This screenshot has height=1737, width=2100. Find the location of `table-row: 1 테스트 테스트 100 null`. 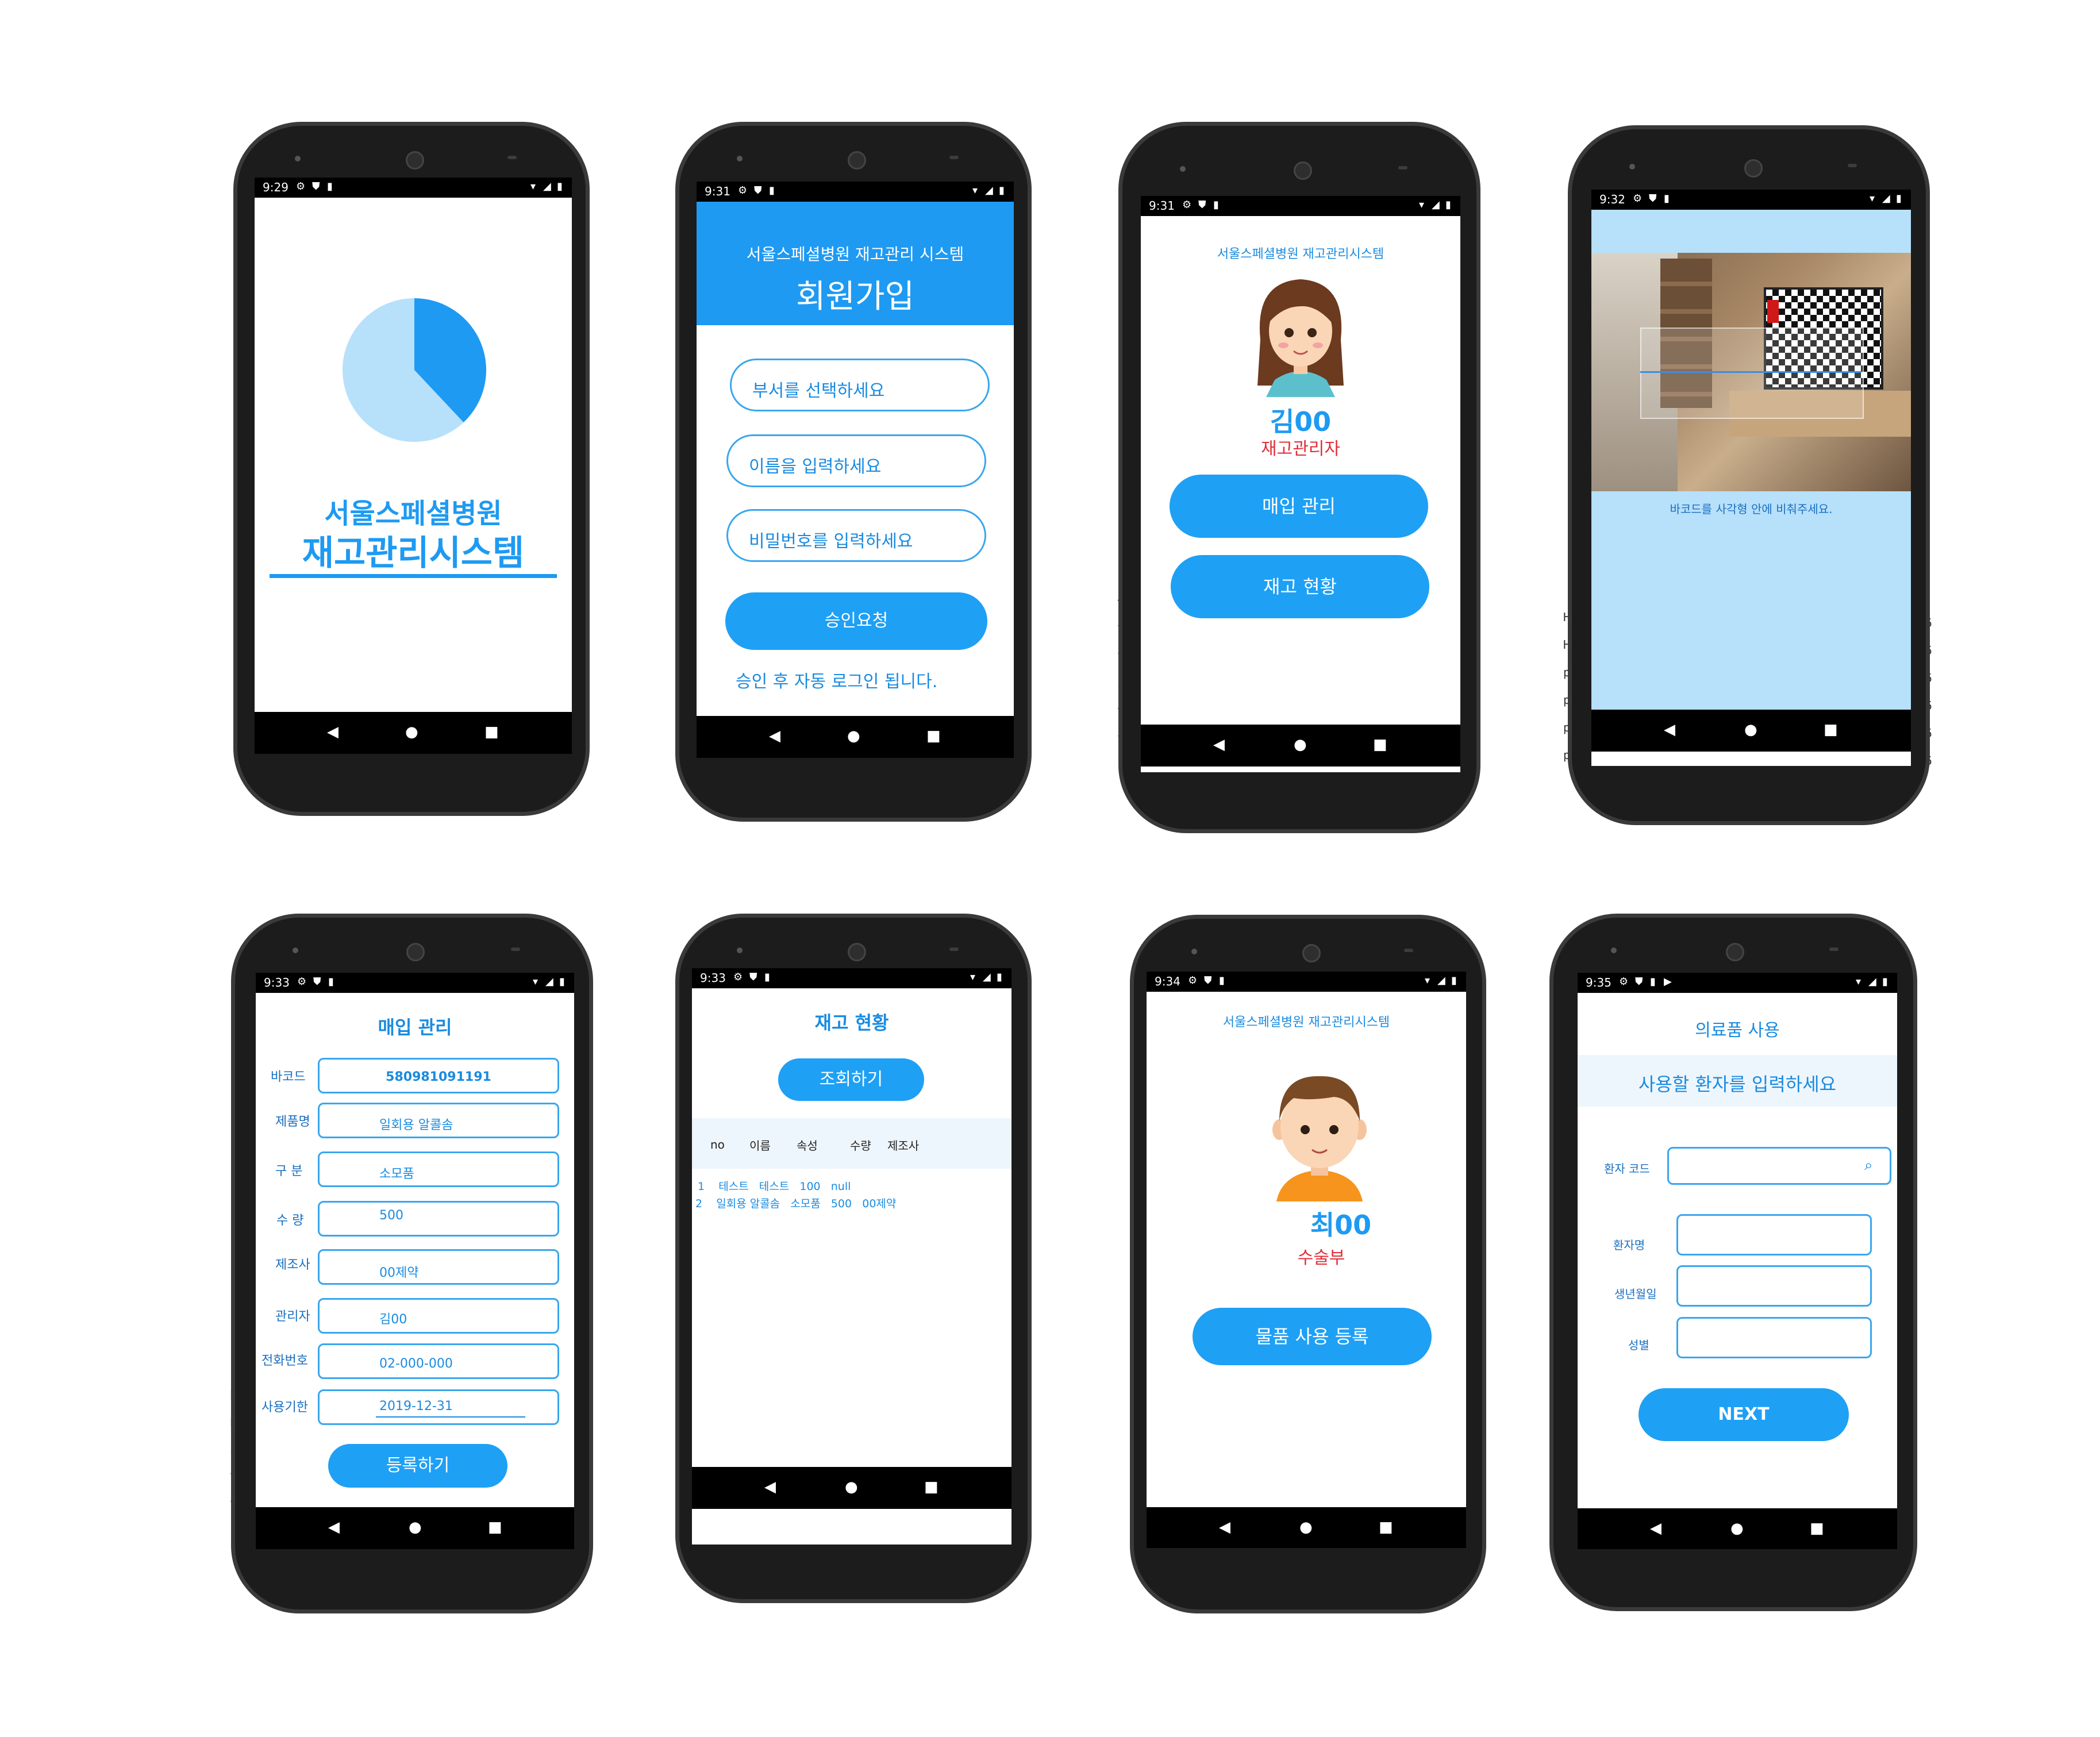

table-row: 1 테스트 테스트 100 null is located at coordinates (774, 1185).